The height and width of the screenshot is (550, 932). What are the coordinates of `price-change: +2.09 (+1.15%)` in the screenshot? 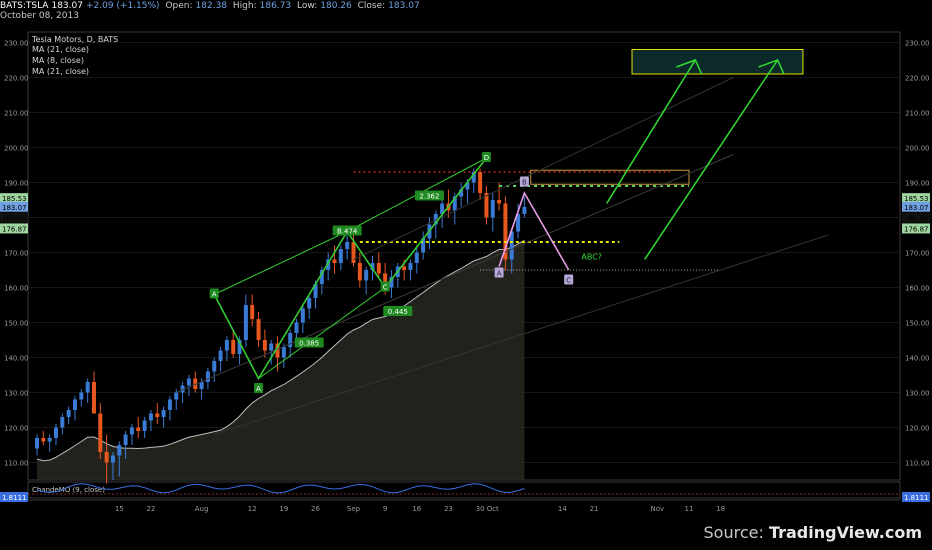 It's located at (122, 6).